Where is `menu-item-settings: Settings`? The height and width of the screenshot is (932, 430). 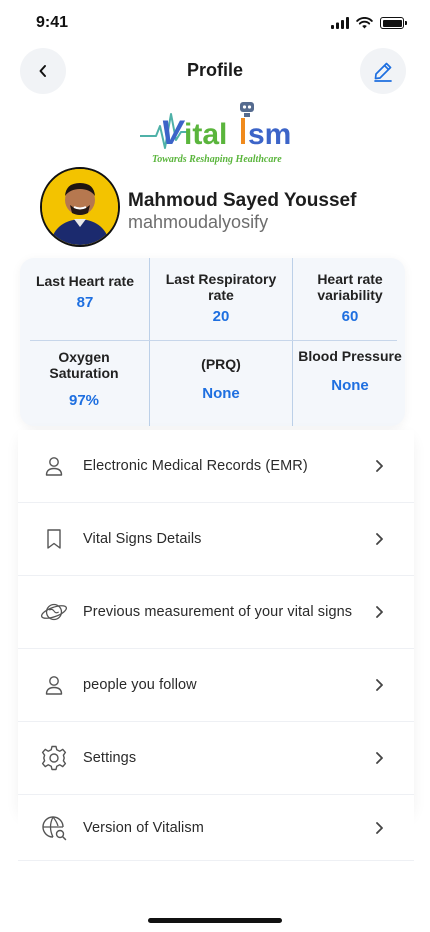
menu-item-settings: Settings is located at coordinates (216, 758).